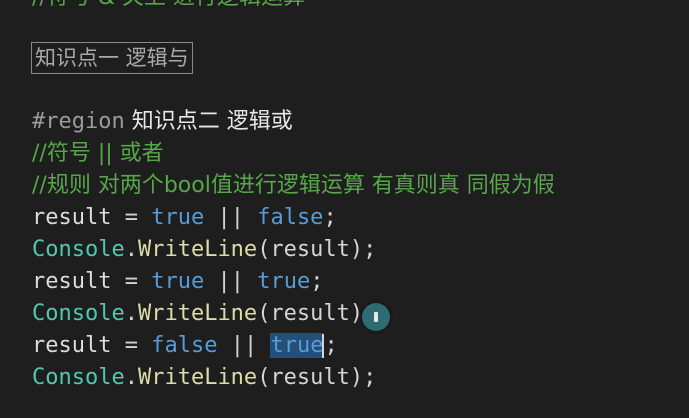  I want to click on code-line-5: result = false || true;, so click(185, 346).